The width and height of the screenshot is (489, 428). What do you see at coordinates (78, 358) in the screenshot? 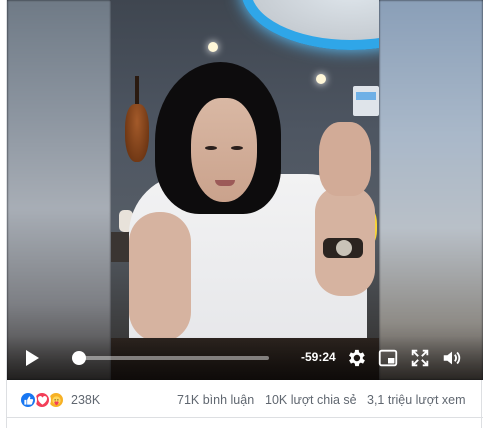
I see `progress-knob` at bounding box center [78, 358].